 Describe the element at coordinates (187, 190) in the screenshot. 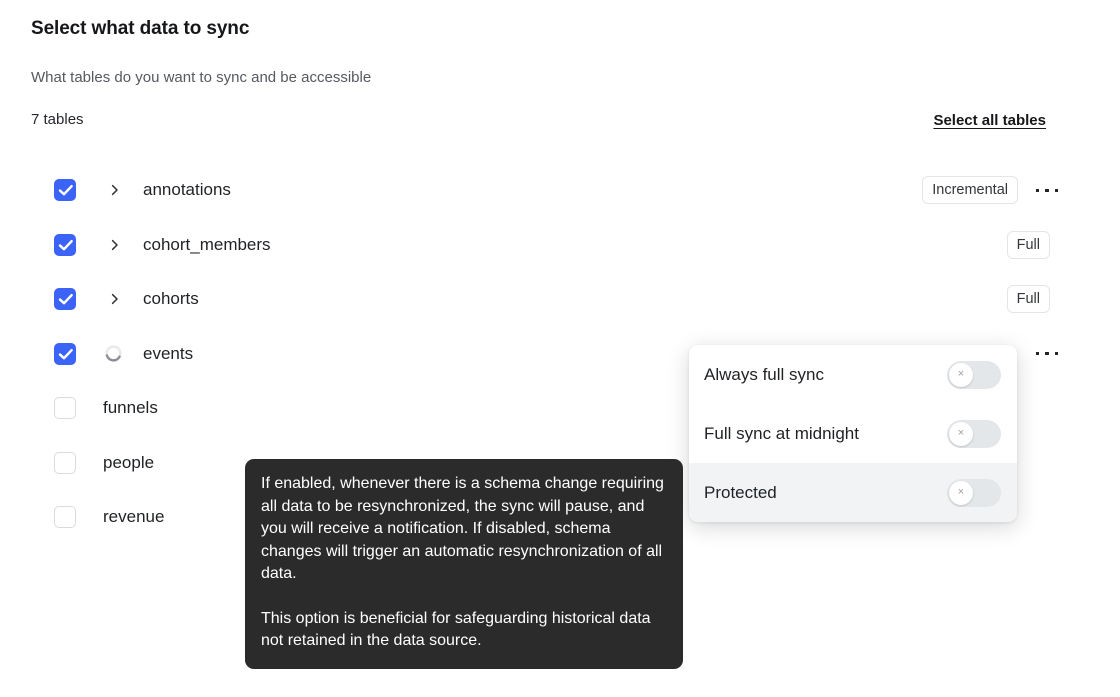

I see `table-name: annotations` at that location.